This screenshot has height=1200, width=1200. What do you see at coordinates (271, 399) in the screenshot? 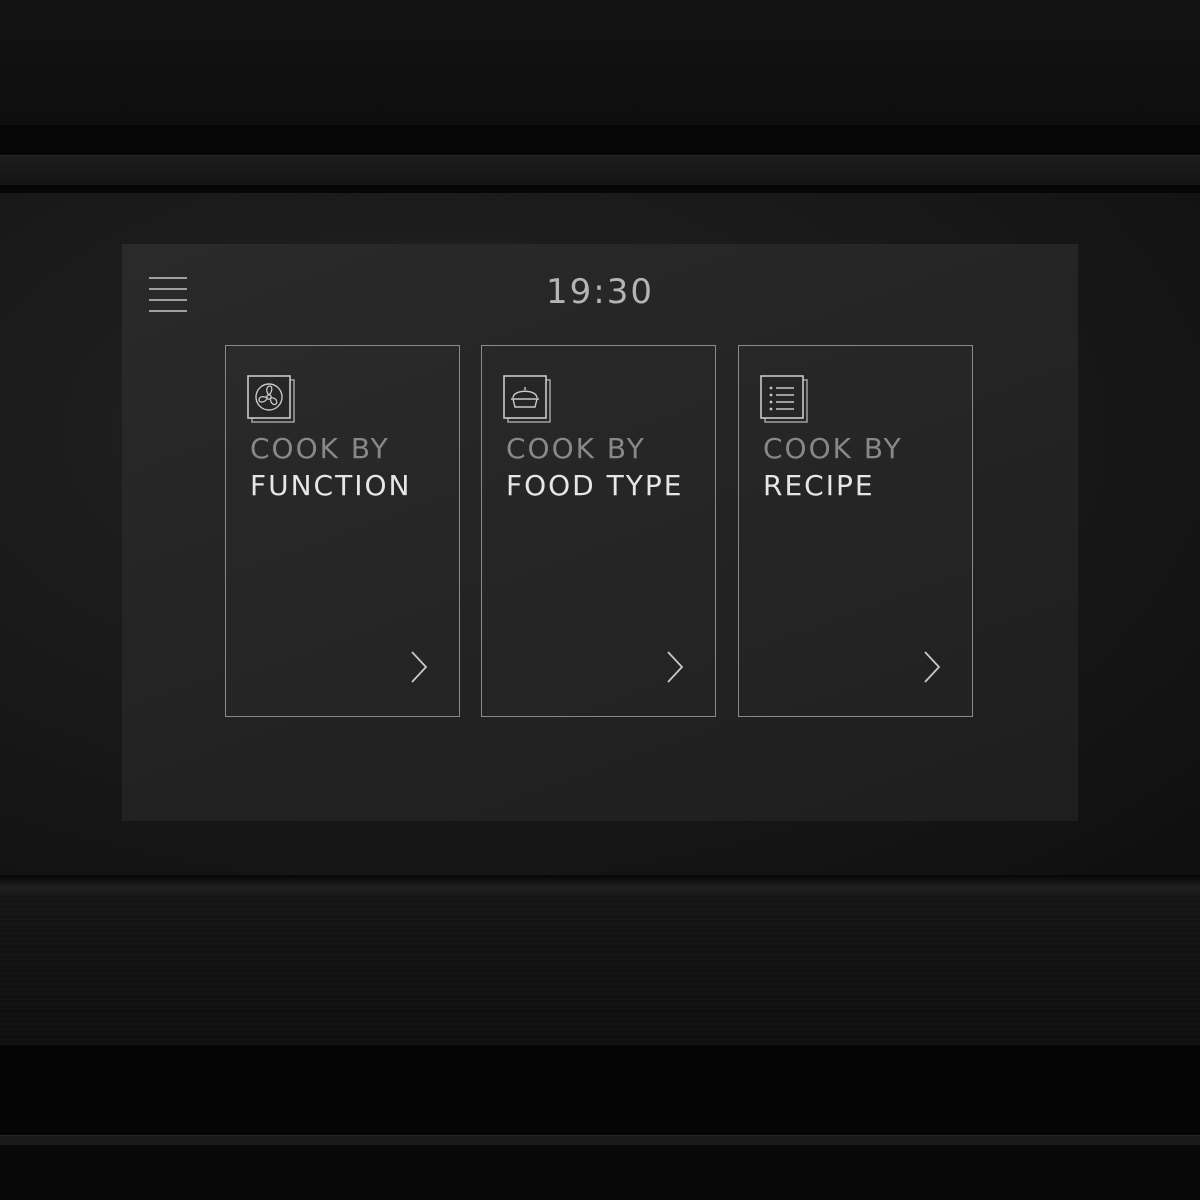
I see `fan-function-icon` at bounding box center [271, 399].